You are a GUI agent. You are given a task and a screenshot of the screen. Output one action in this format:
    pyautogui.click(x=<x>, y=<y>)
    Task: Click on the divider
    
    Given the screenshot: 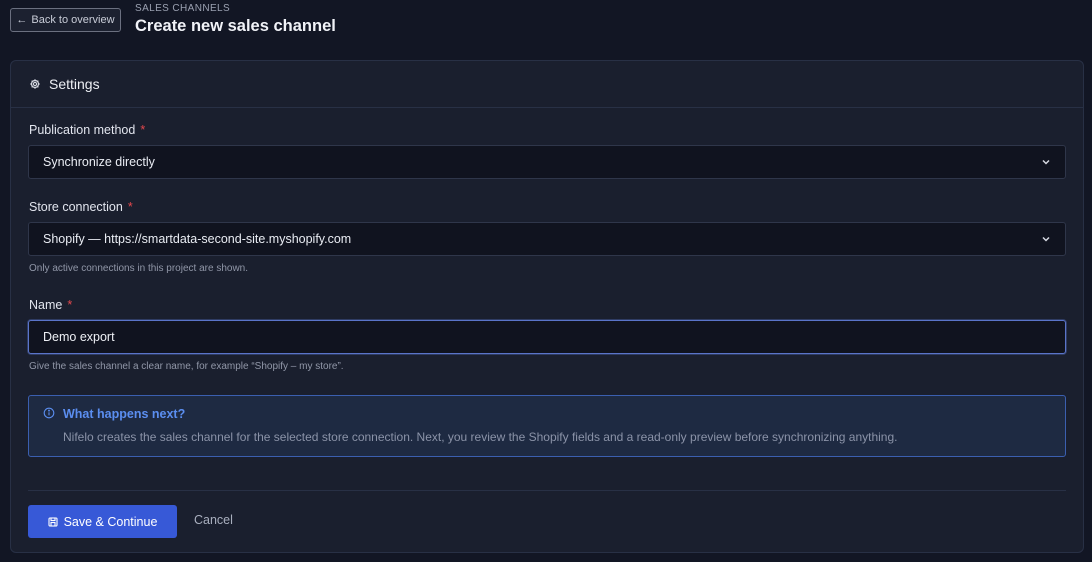 What is the action you would take?
    pyautogui.click(x=547, y=490)
    